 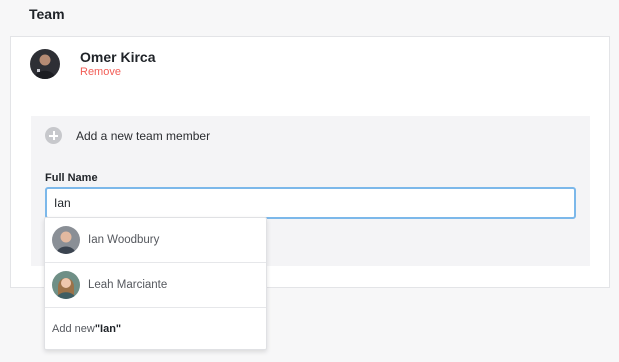 I want to click on team-member: Omer Kirca Remove, so click(x=92, y=64).